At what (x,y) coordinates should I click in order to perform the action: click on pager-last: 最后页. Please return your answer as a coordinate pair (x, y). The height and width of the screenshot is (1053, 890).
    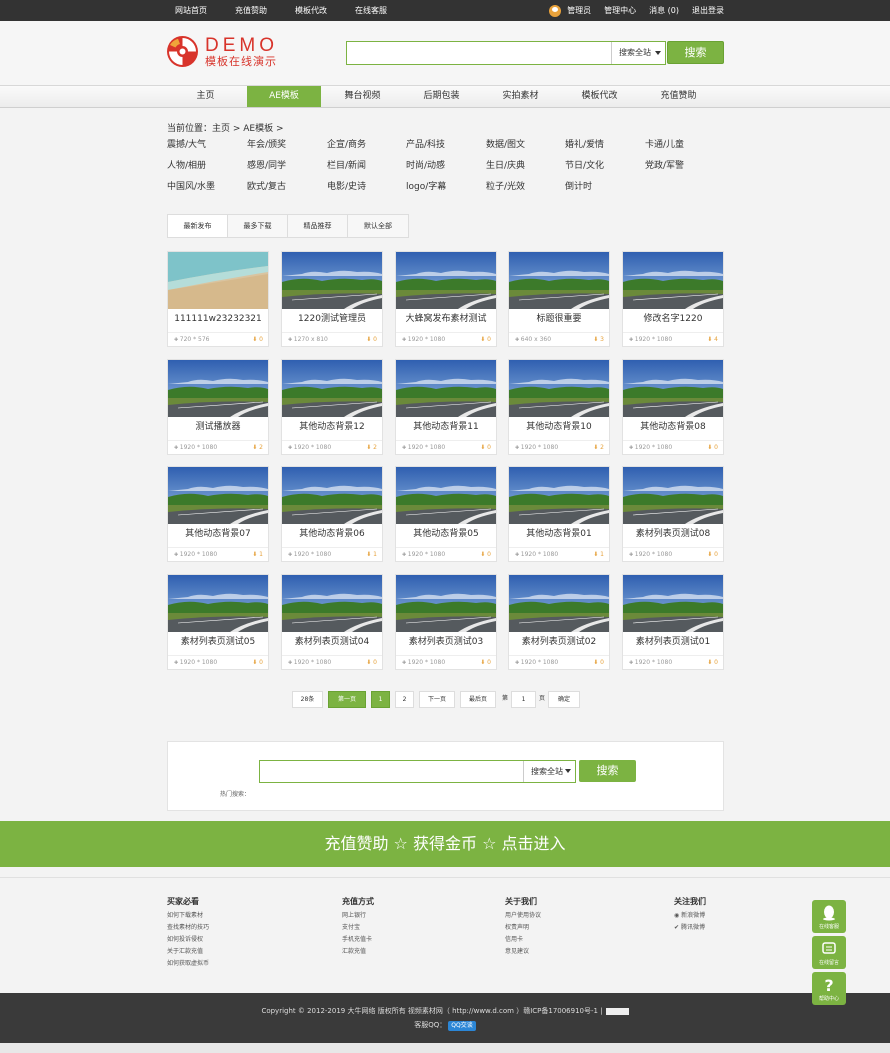
    Looking at the image, I should click on (478, 699).